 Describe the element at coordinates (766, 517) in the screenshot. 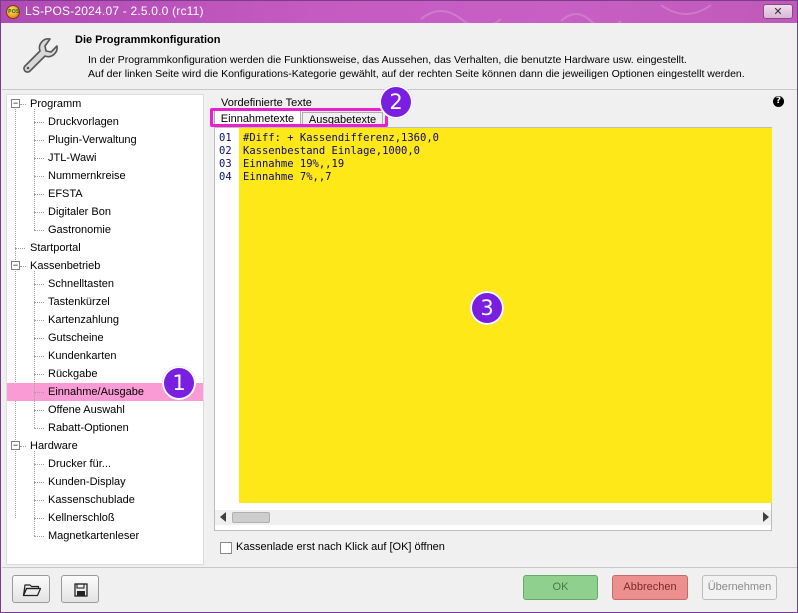

I see `scroll-right-icon` at that location.